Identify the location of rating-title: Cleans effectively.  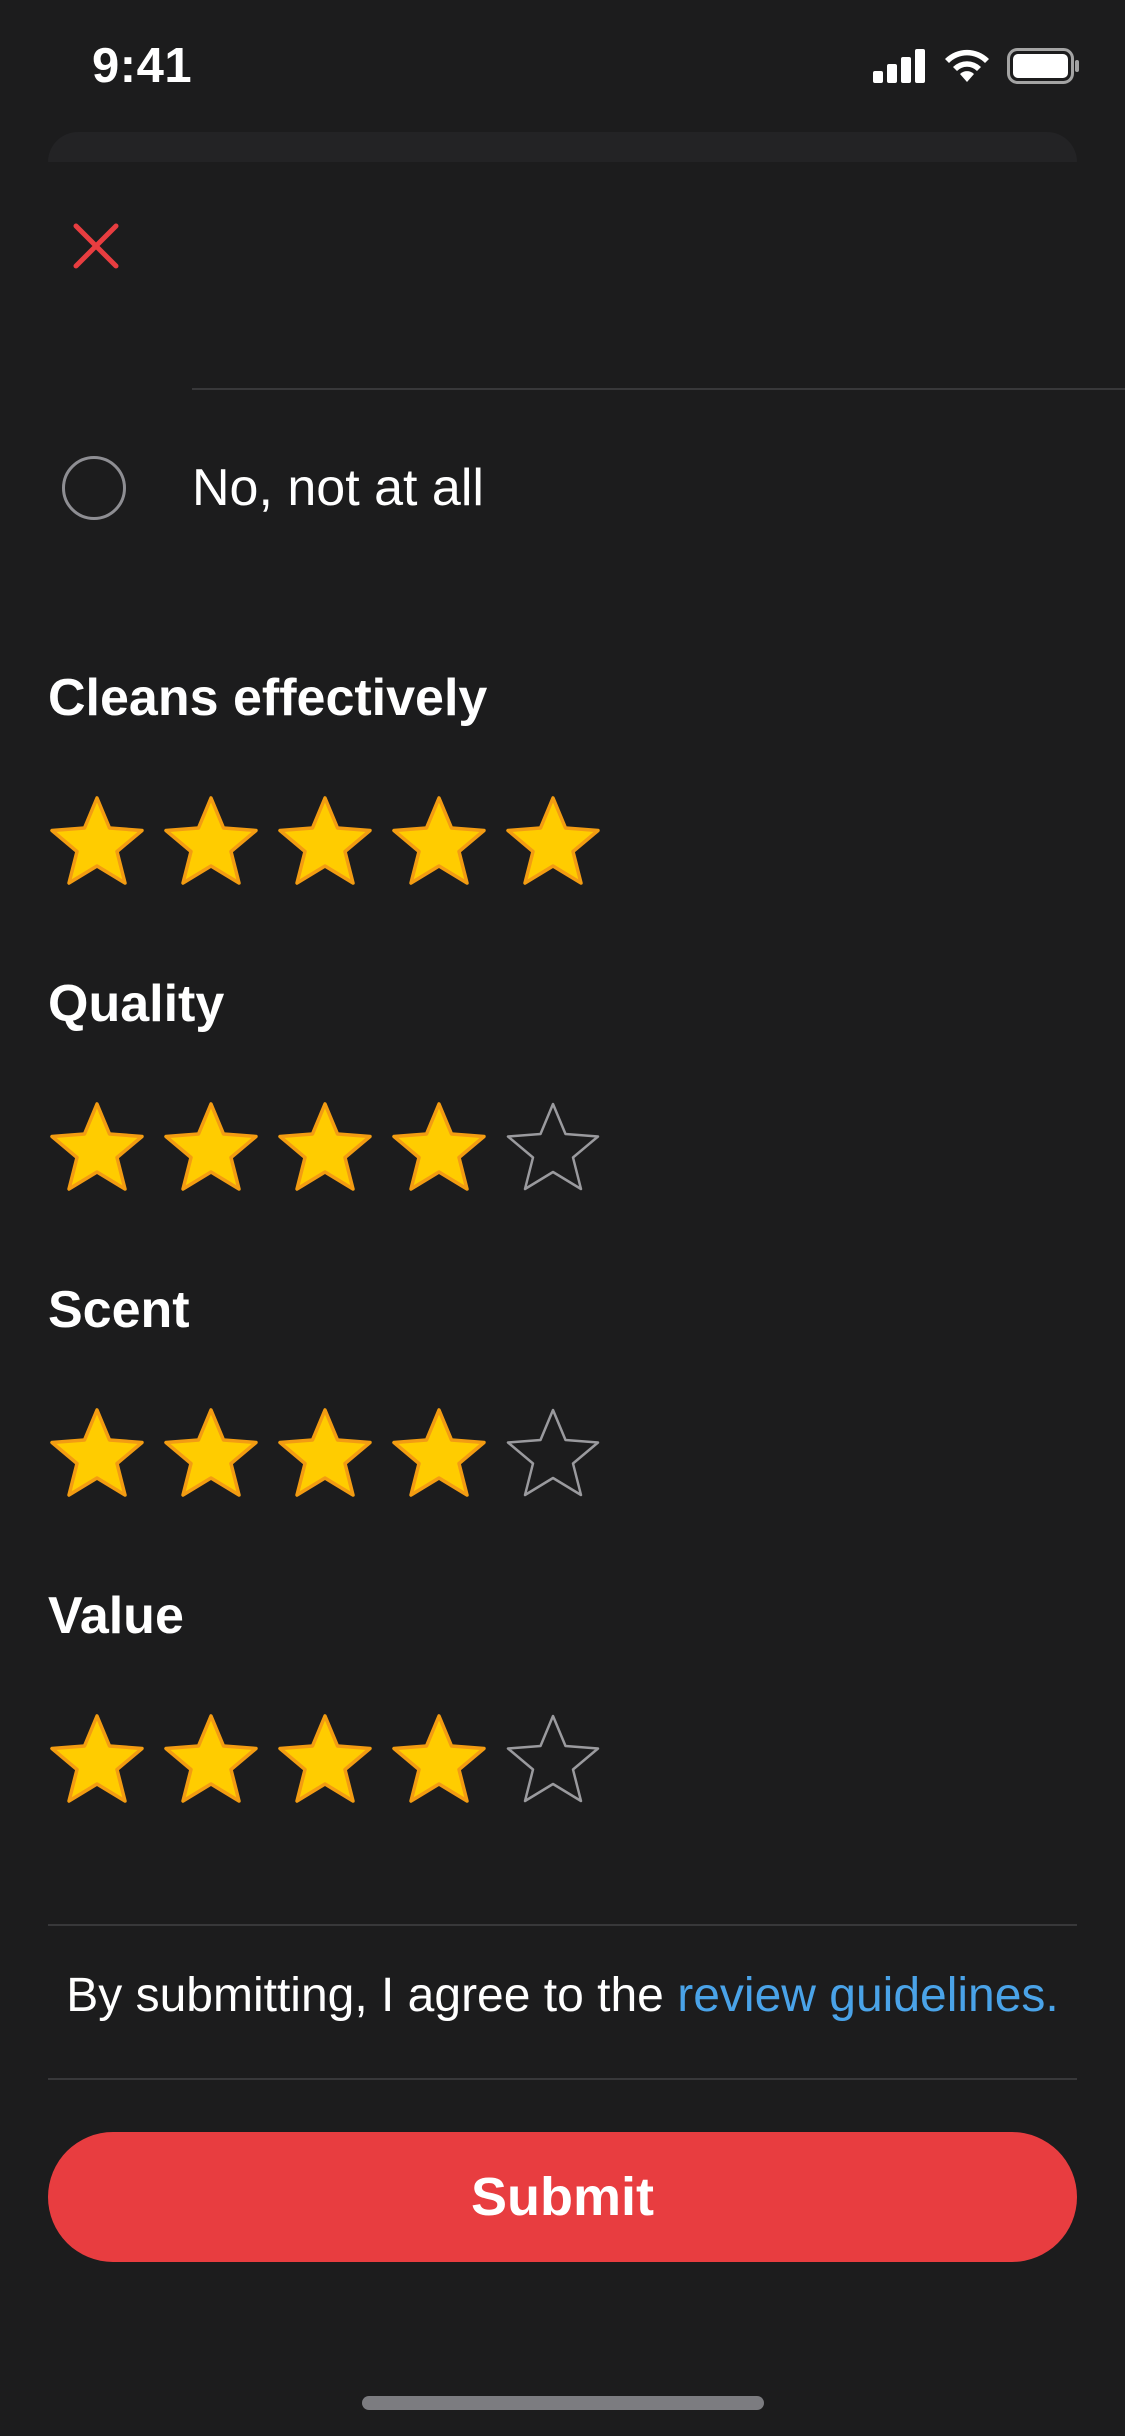
(268, 698).